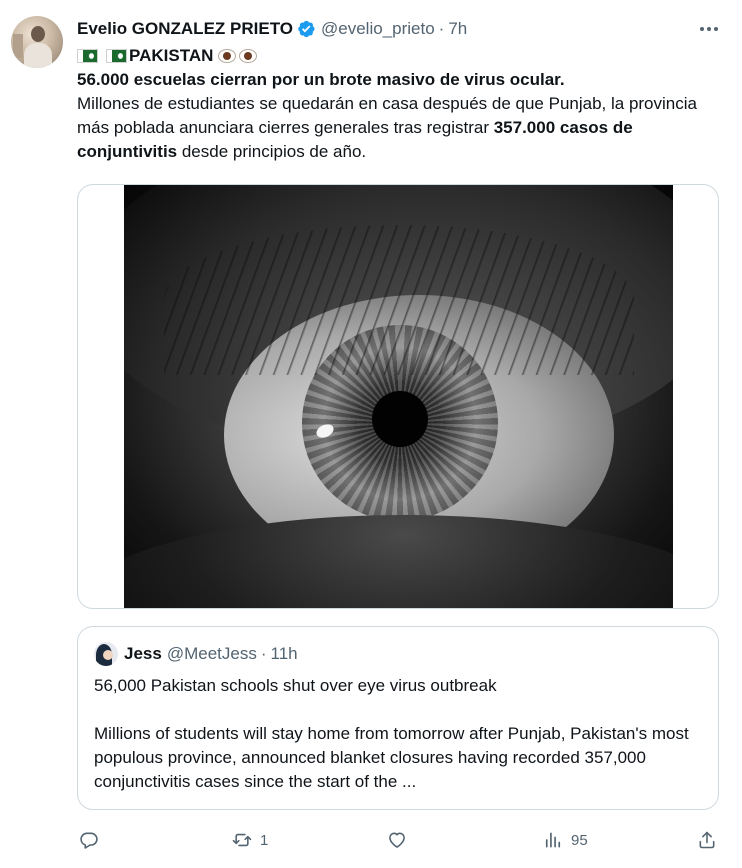 This screenshot has height=868, width=742. What do you see at coordinates (579, 840) in the screenshot?
I see `views-count: 95` at bounding box center [579, 840].